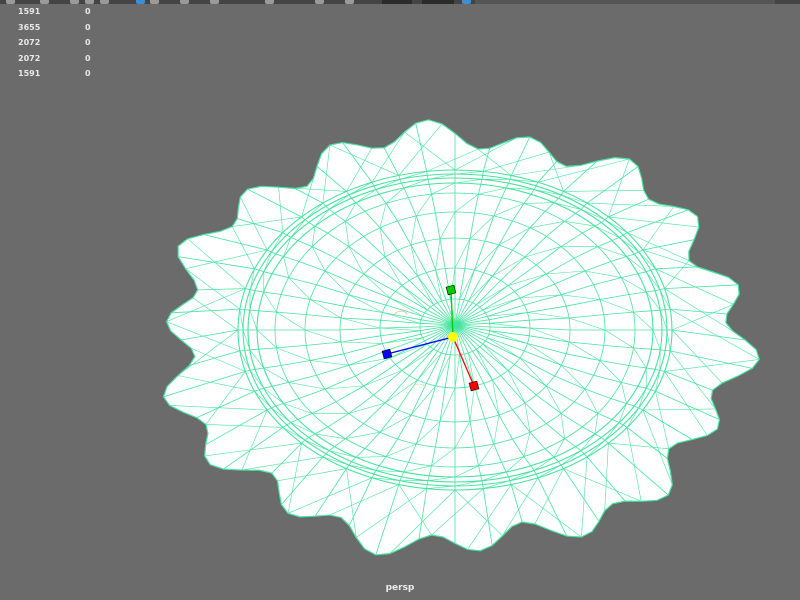  I want to click on camera-name-label: persp, so click(400, 588).